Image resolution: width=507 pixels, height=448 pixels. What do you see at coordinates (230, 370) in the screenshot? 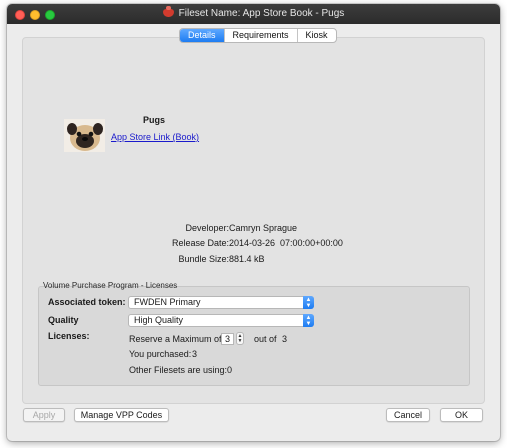
I see `other-filesets-value: 0` at bounding box center [230, 370].